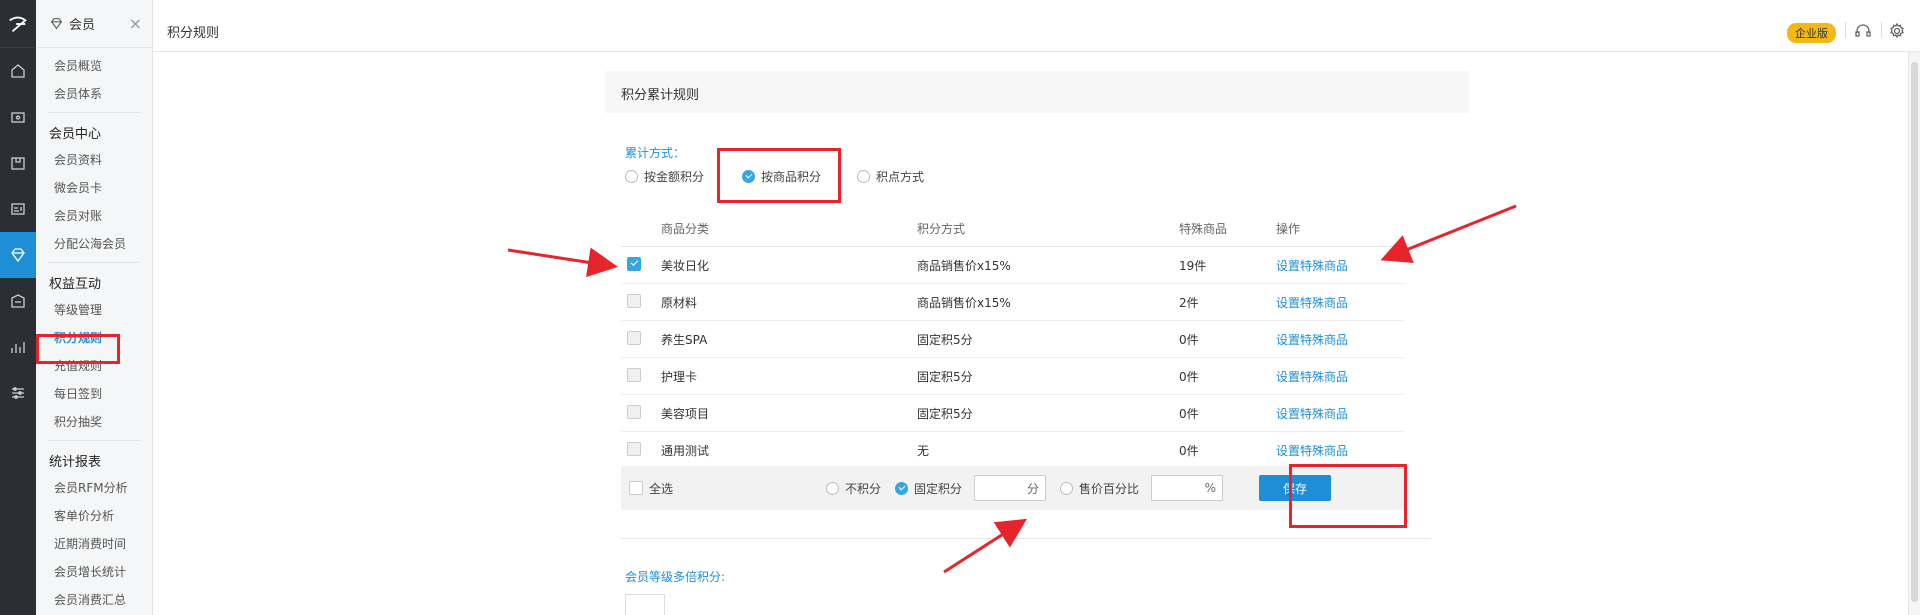 This screenshot has height=615, width=1920. Describe the element at coordinates (679, 376) in the screenshot. I see `row-category: 护理卡` at that location.